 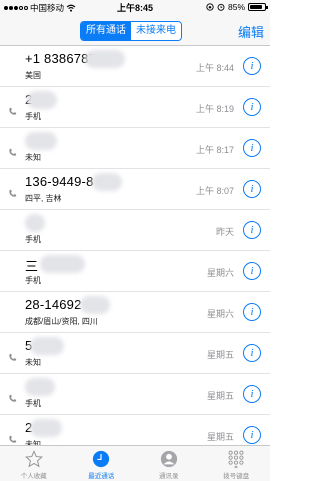 I want to click on rotation-lock-icon, so click(x=210, y=7).